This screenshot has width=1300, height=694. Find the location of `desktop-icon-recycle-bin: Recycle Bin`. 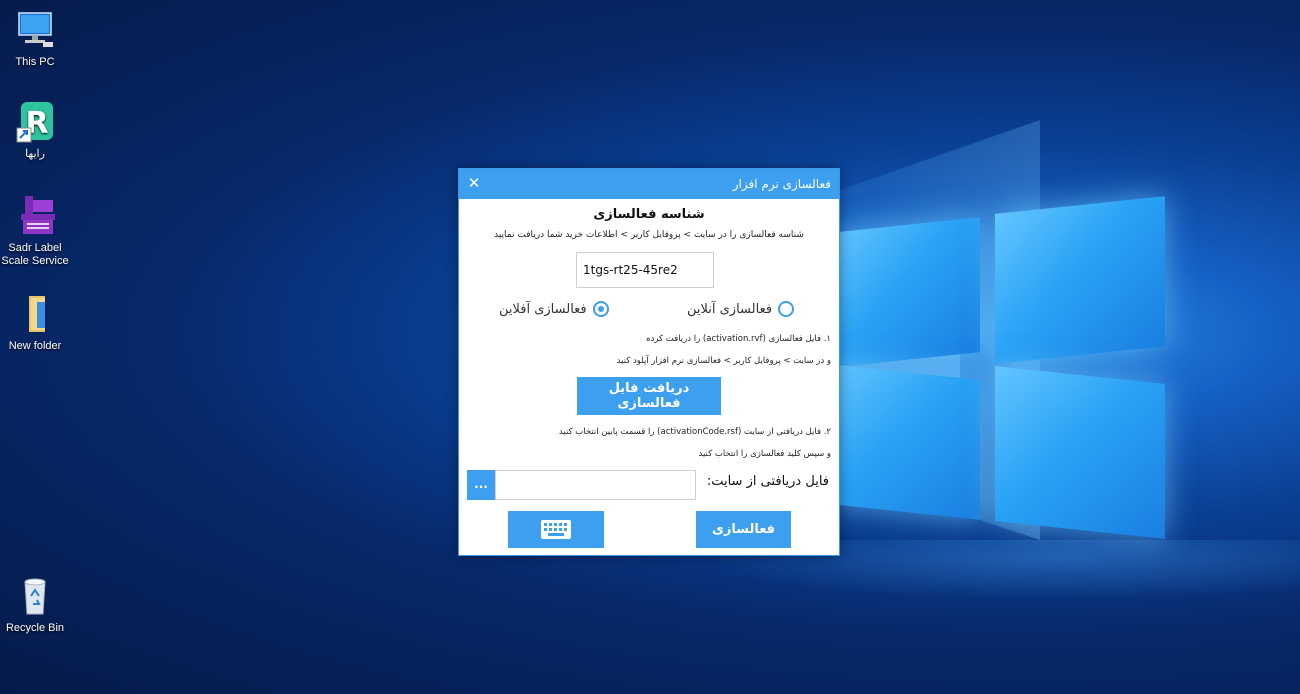

desktop-icon-recycle-bin: Recycle Bin is located at coordinates (35, 604).